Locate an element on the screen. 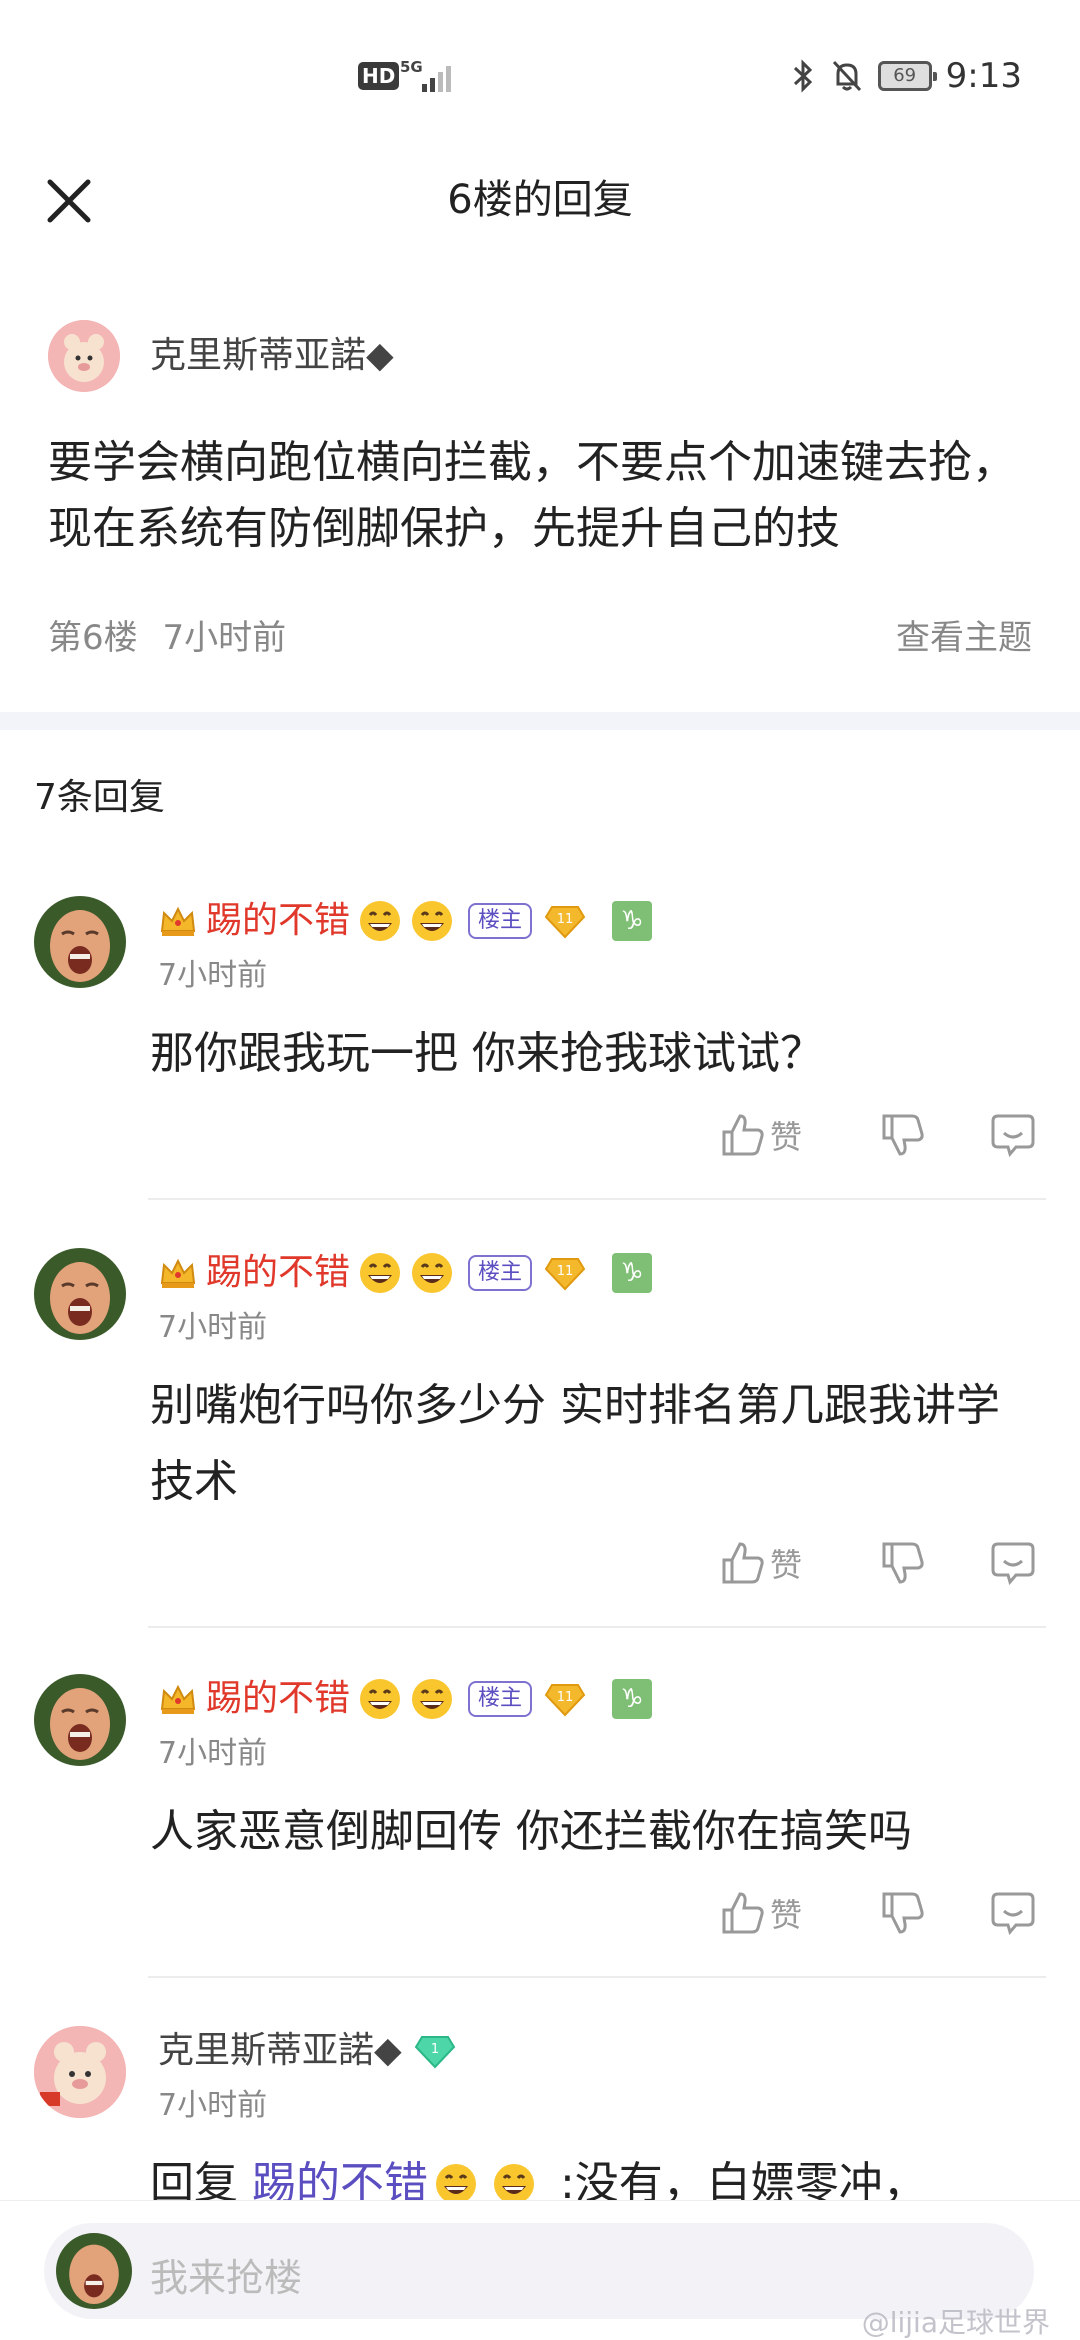  reply-item: 踢的不错 楼主 11 ♑ 7小时前 人家恶意倒脚回传 你还拦截你在搞笑吗 赞 is located at coordinates (540, 1826).